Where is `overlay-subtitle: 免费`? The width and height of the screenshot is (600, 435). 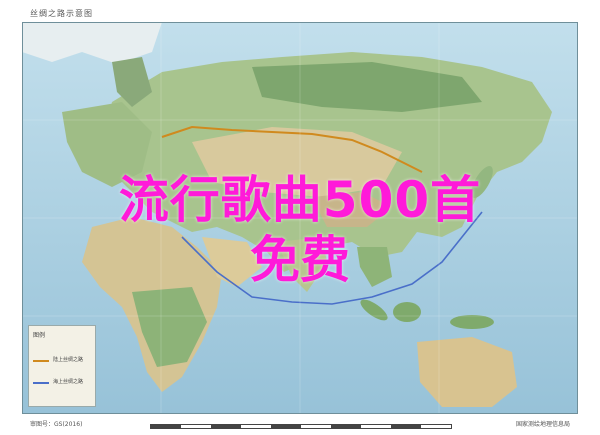 overlay-subtitle: 免费 is located at coordinates (300, 260).